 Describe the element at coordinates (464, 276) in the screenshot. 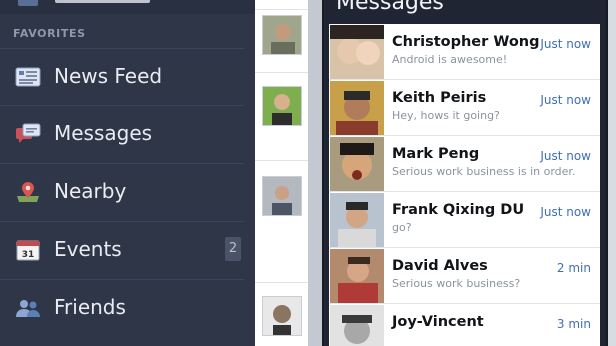

I see `message-item: David Alves Serious work business? 2 min` at that location.